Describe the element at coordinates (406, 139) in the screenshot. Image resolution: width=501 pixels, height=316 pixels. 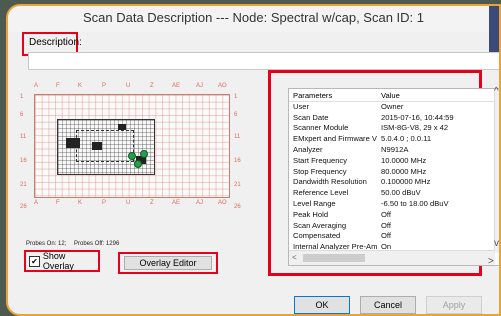
I see `parameter-value: 5.0.4.0 ; 0.0.11` at that location.